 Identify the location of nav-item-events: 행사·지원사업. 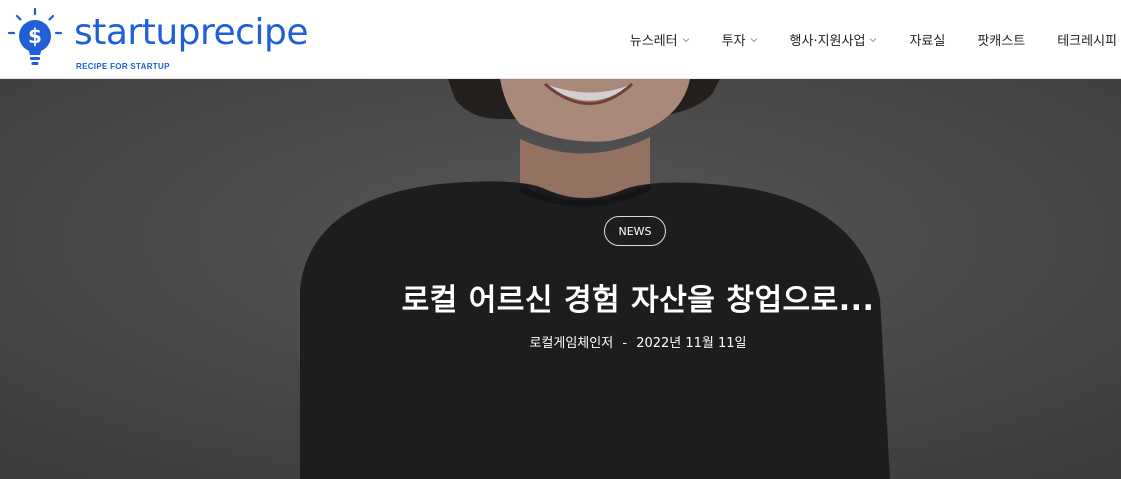
(834, 39).